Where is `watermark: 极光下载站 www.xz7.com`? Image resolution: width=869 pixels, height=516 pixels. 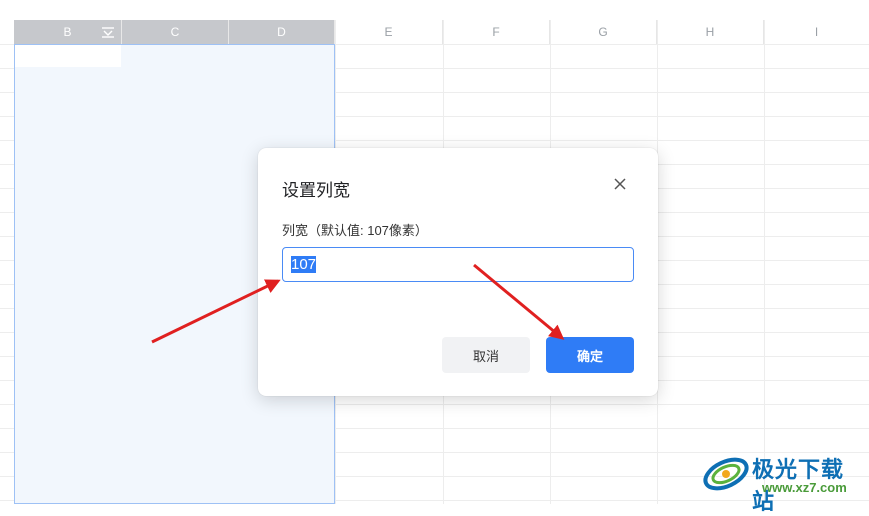
watermark: 极光下载站 www.xz7.com is located at coordinates (782, 481).